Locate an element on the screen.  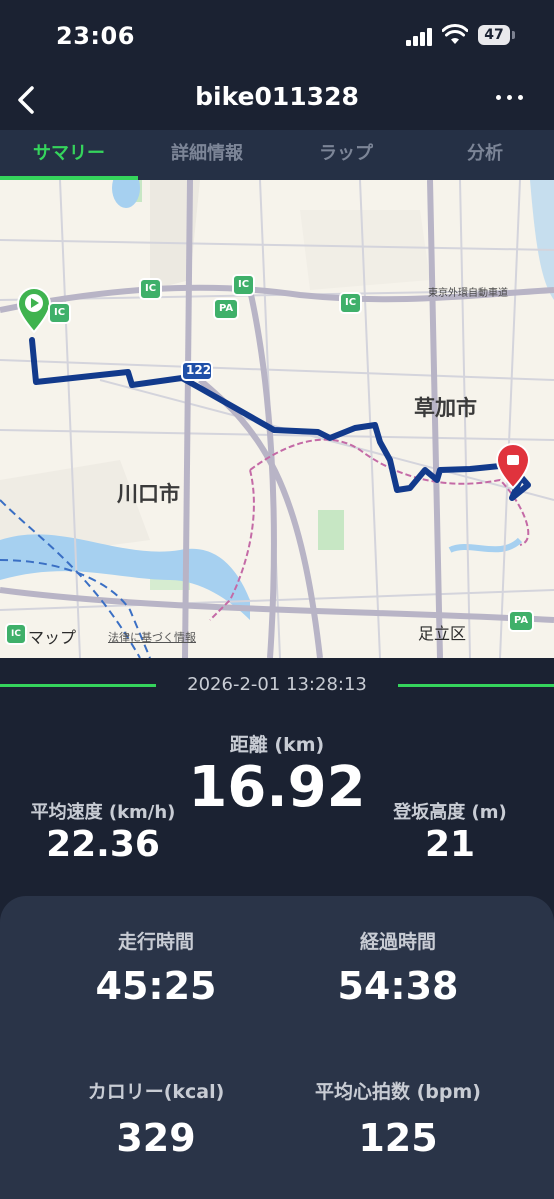
map-label-soka: 草加市 is located at coordinates (445, 408).